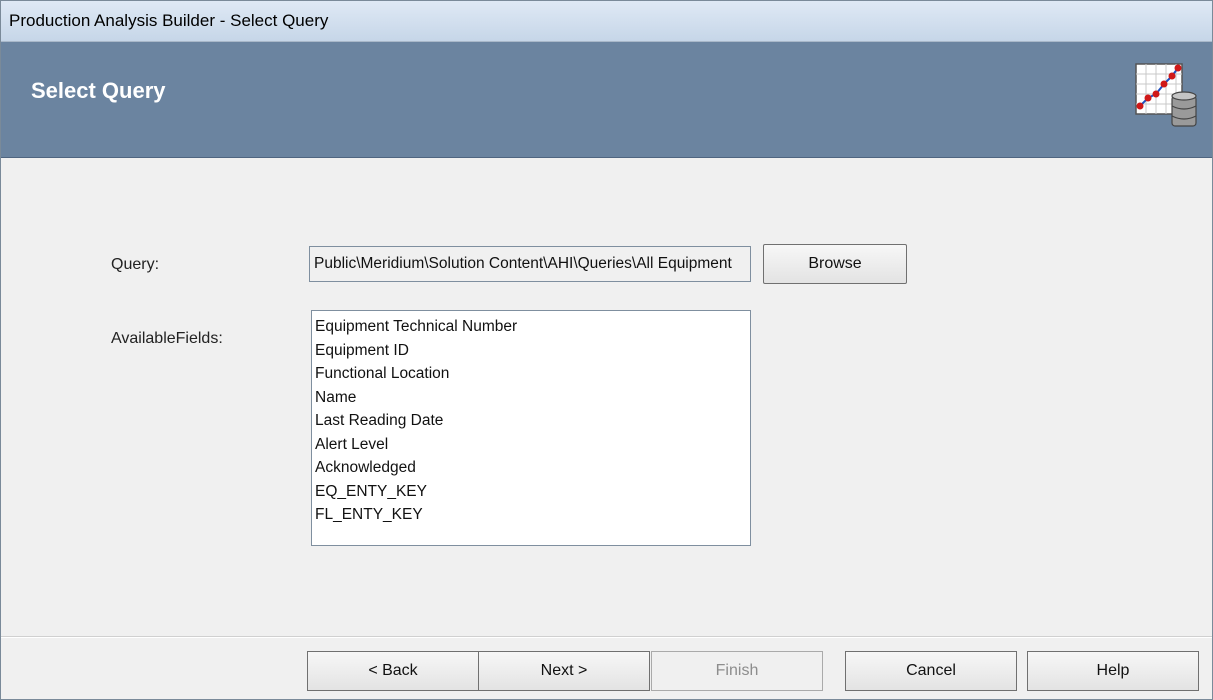 The width and height of the screenshot is (1213, 700). Describe the element at coordinates (835, 264) in the screenshot. I see `browse-button: Browse` at that location.